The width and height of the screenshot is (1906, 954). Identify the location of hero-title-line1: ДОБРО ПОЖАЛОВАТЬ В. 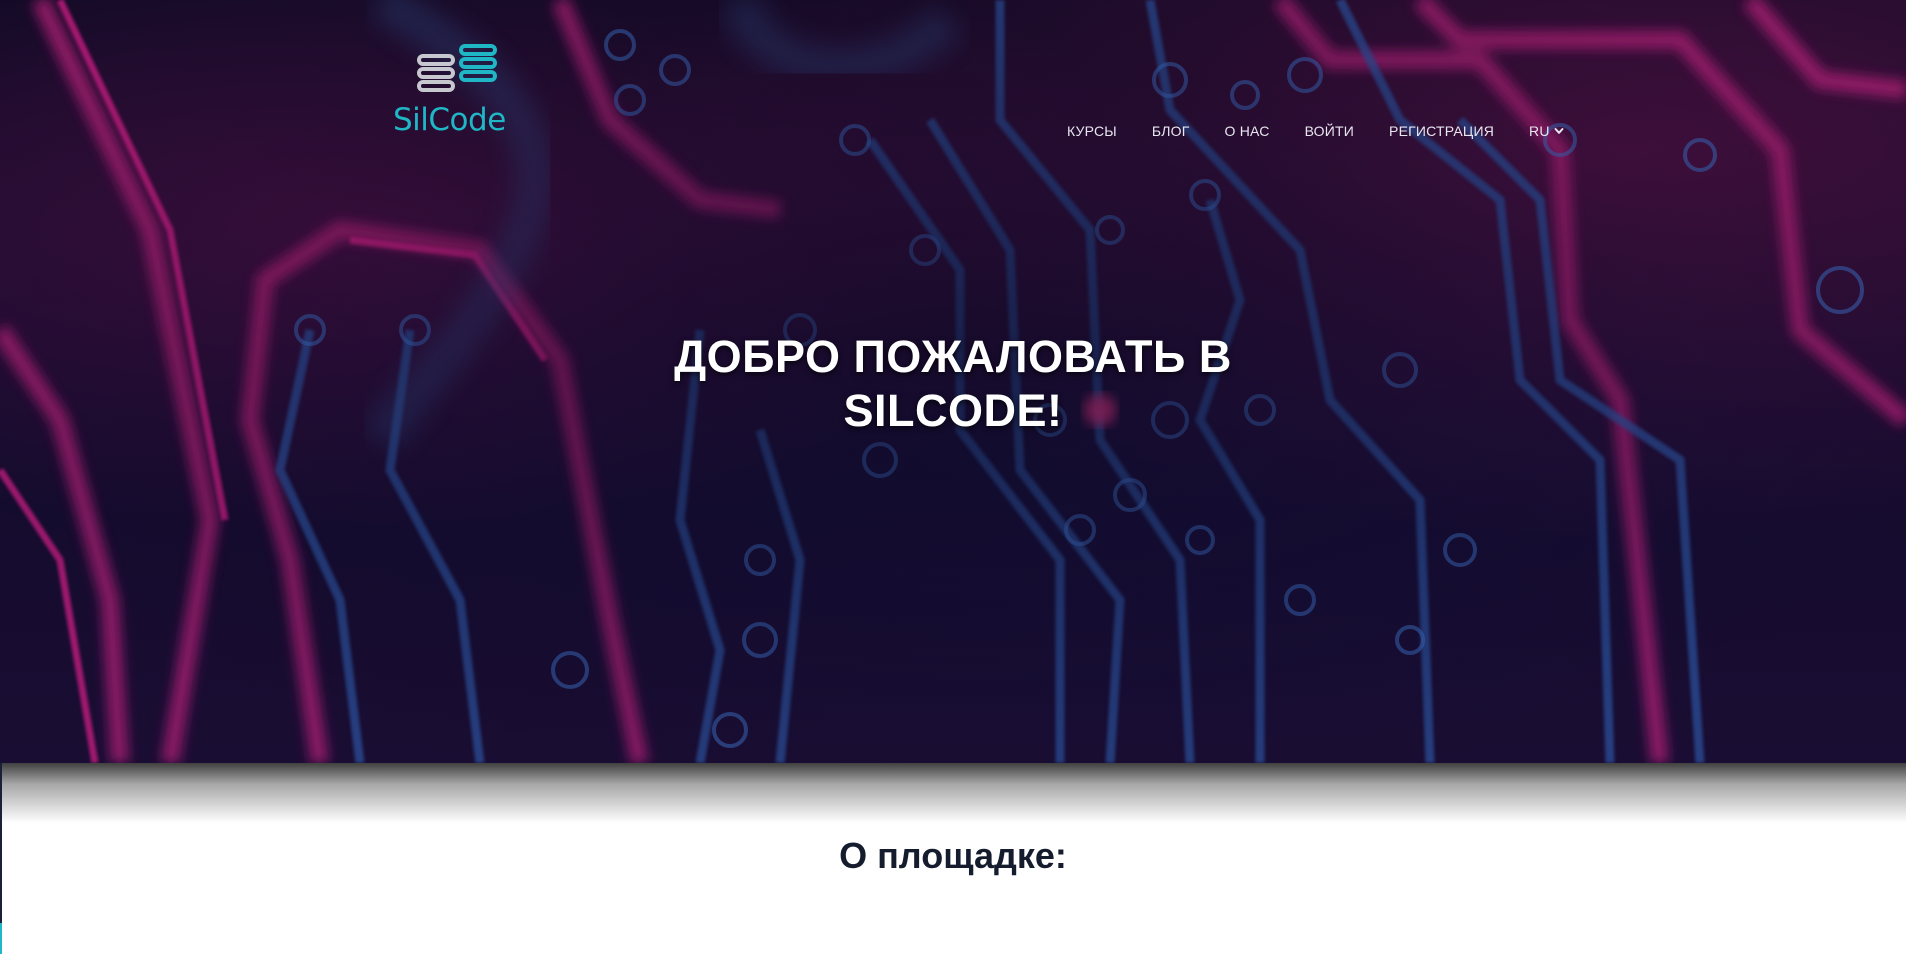
(953, 356).